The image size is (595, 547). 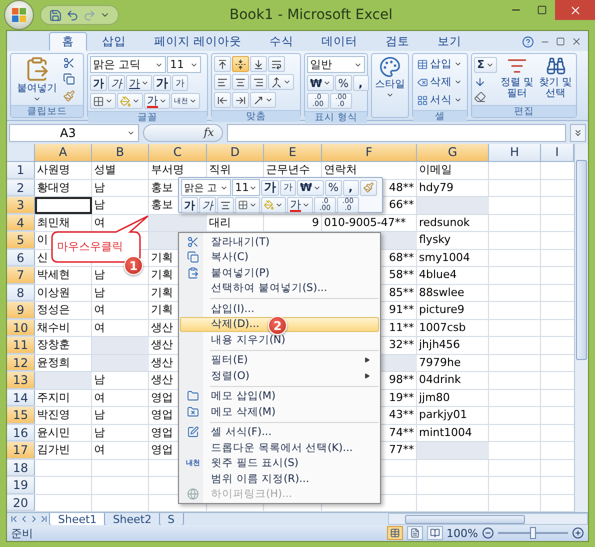 I want to click on menu-item: 잘라내기(T), so click(x=279, y=242).